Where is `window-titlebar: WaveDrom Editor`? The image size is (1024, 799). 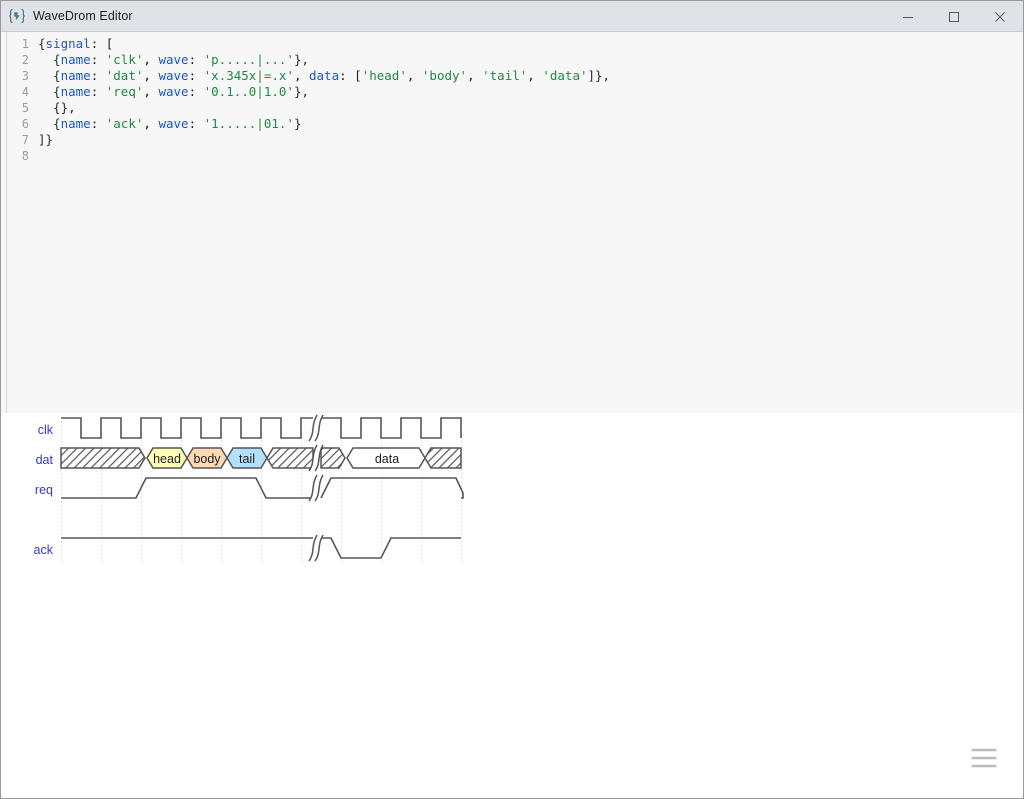 window-titlebar: WaveDrom Editor is located at coordinates (512, 16).